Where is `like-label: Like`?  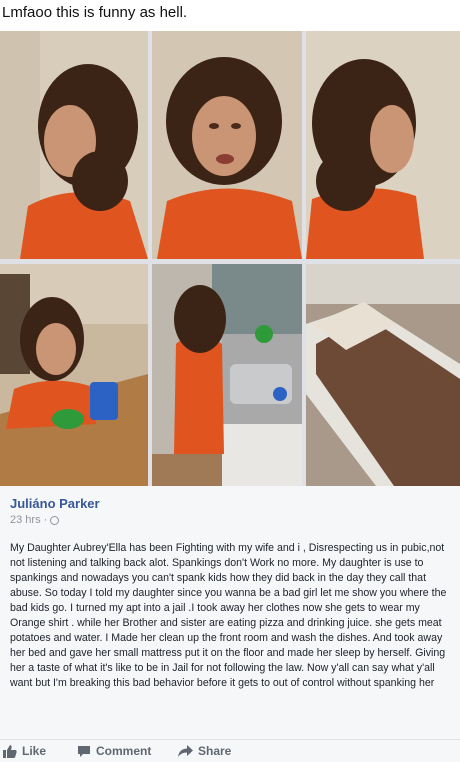
like-label: Like is located at coordinates (34, 751).